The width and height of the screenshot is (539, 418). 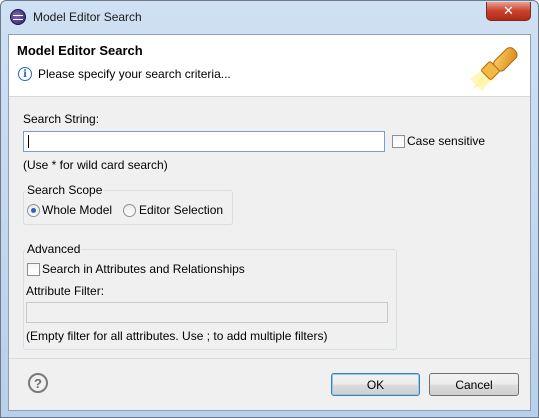 I want to click on wildcard-hint: (Use * for wild card search), so click(x=95, y=165).